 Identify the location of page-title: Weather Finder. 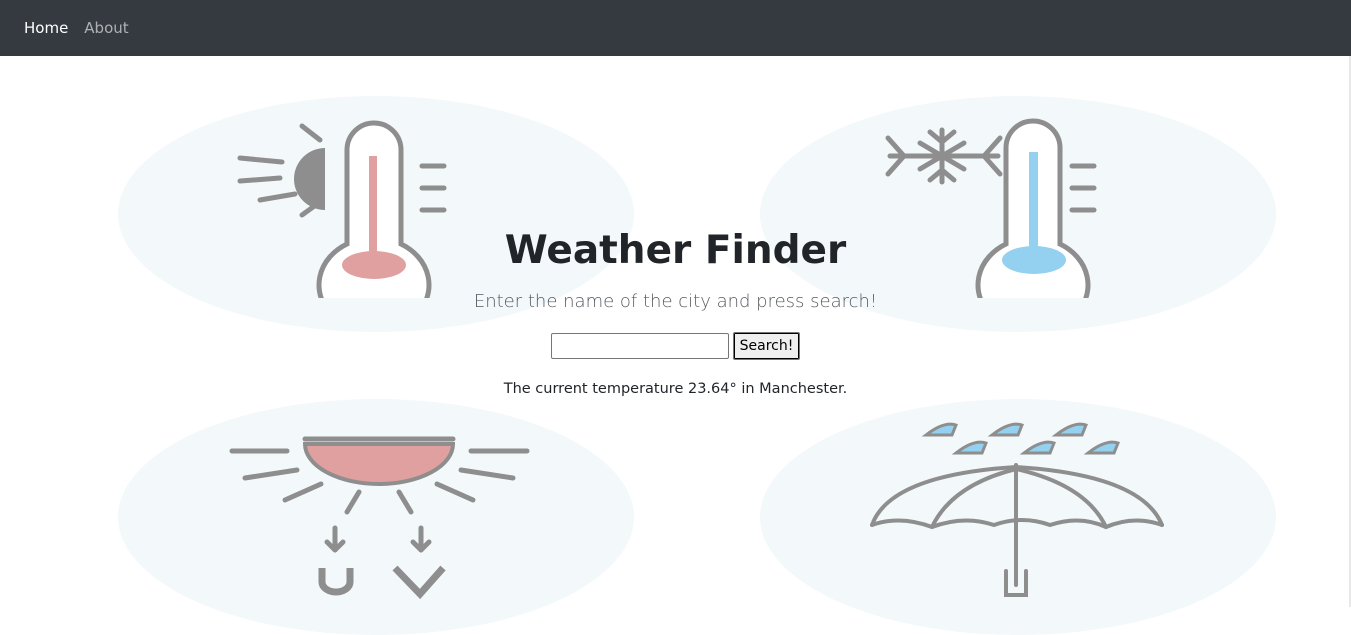
(675, 250).